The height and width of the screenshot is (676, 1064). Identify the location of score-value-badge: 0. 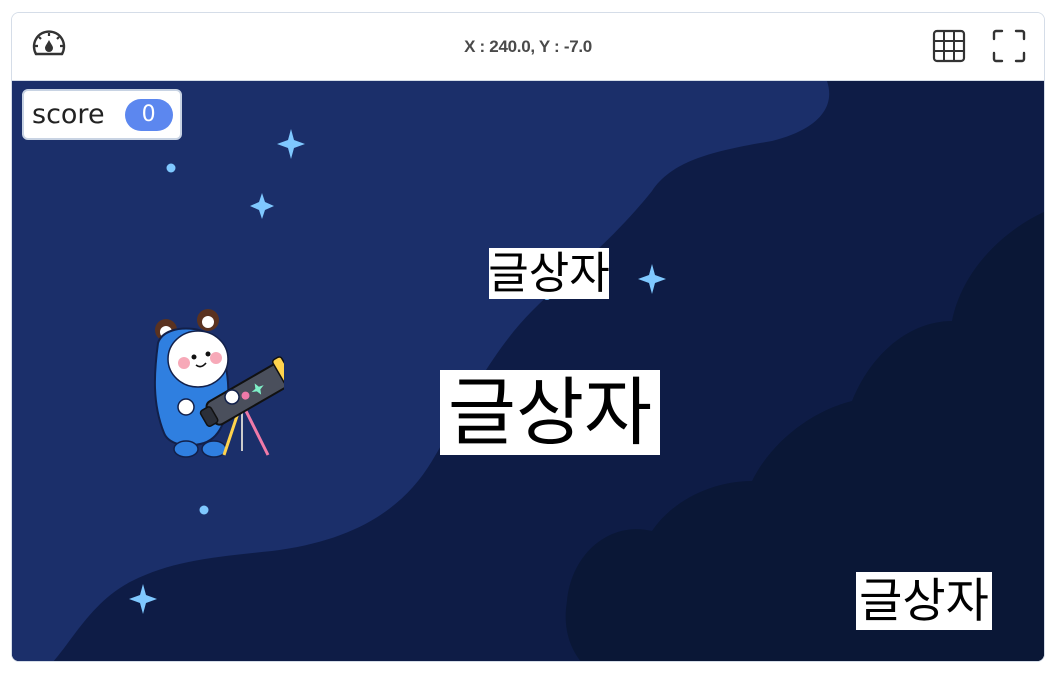
(148, 114).